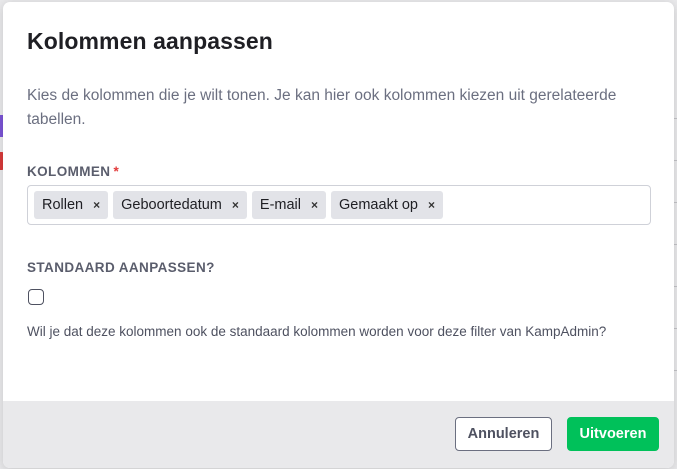  What do you see at coordinates (613, 434) in the screenshot?
I see `apply-button: Uitvoeren` at bounding box center [613, 434].